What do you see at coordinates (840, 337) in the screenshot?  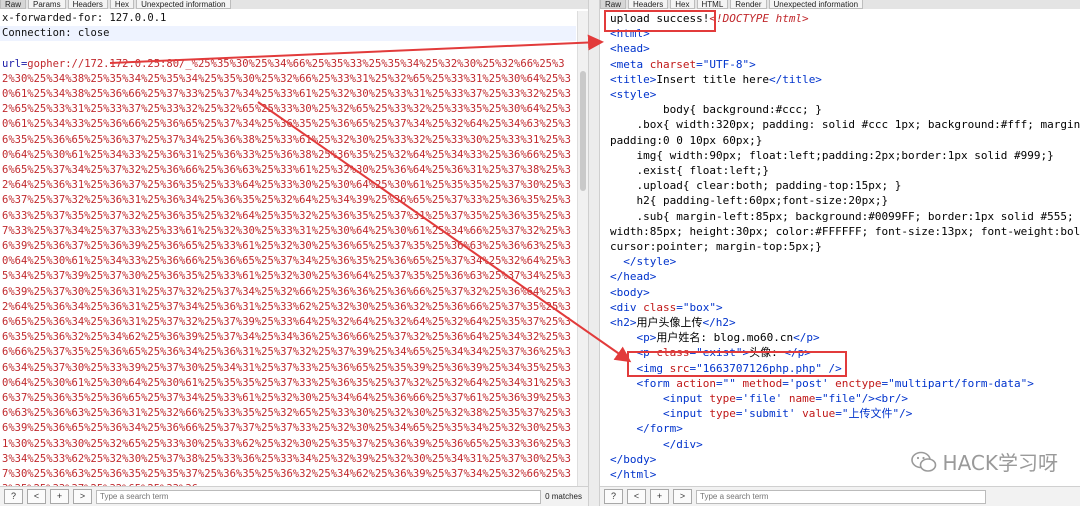 I see `response-code-line: <p>用户姓名: blog.mo60.cn</p>` at bounding box center [840, 337].